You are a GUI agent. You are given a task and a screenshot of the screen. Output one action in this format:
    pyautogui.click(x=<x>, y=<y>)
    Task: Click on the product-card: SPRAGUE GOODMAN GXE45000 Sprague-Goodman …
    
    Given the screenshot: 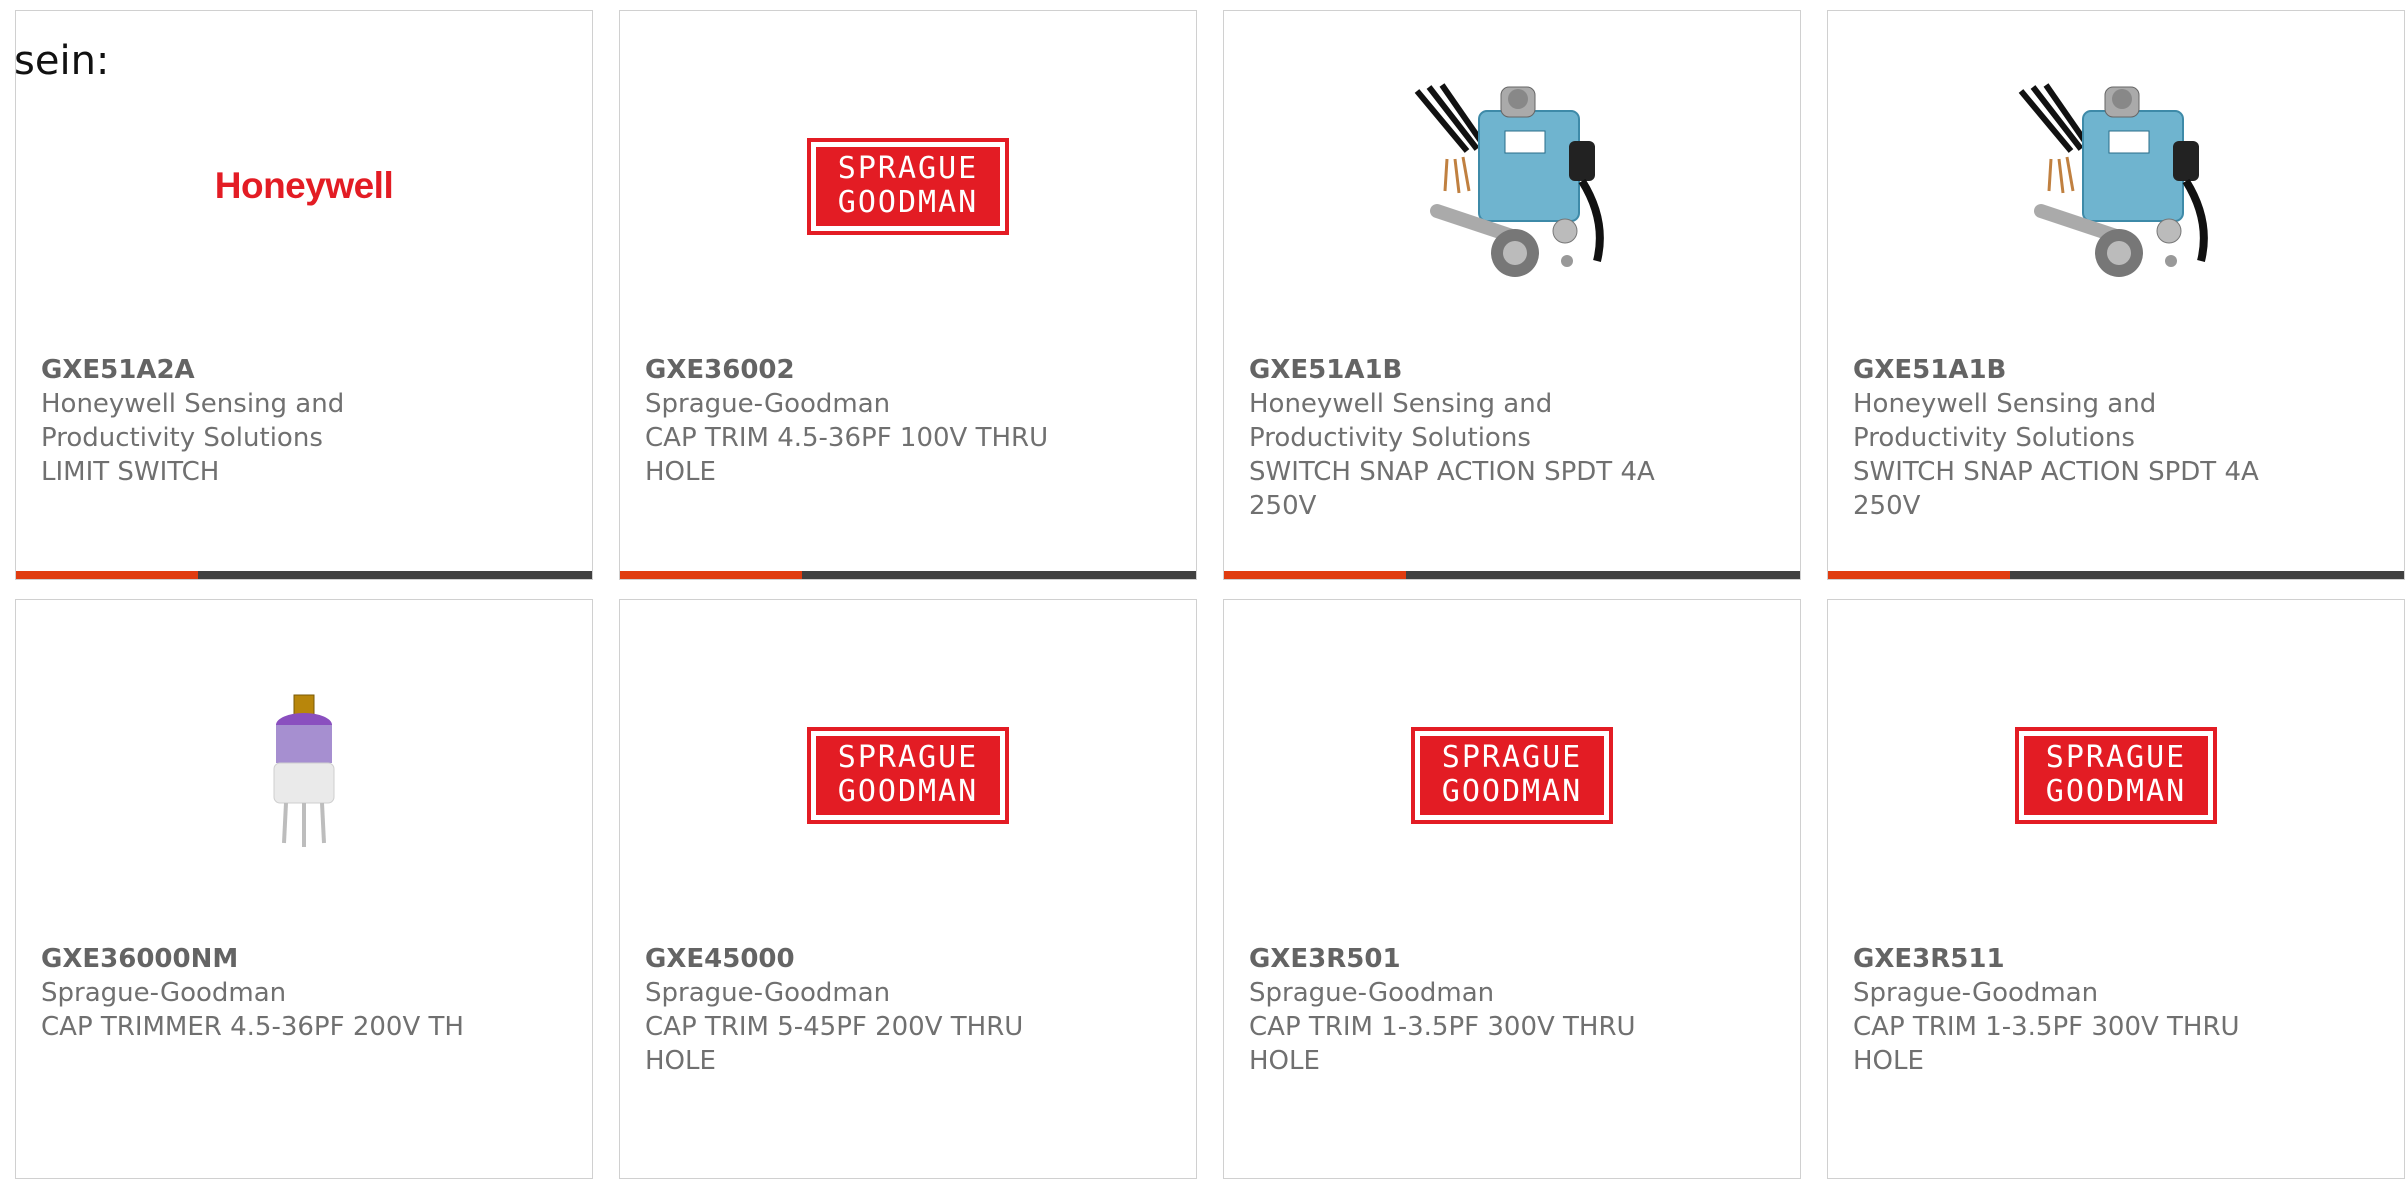 What is the action you would take?
    pyautogui.click(x=908, y=889)
    